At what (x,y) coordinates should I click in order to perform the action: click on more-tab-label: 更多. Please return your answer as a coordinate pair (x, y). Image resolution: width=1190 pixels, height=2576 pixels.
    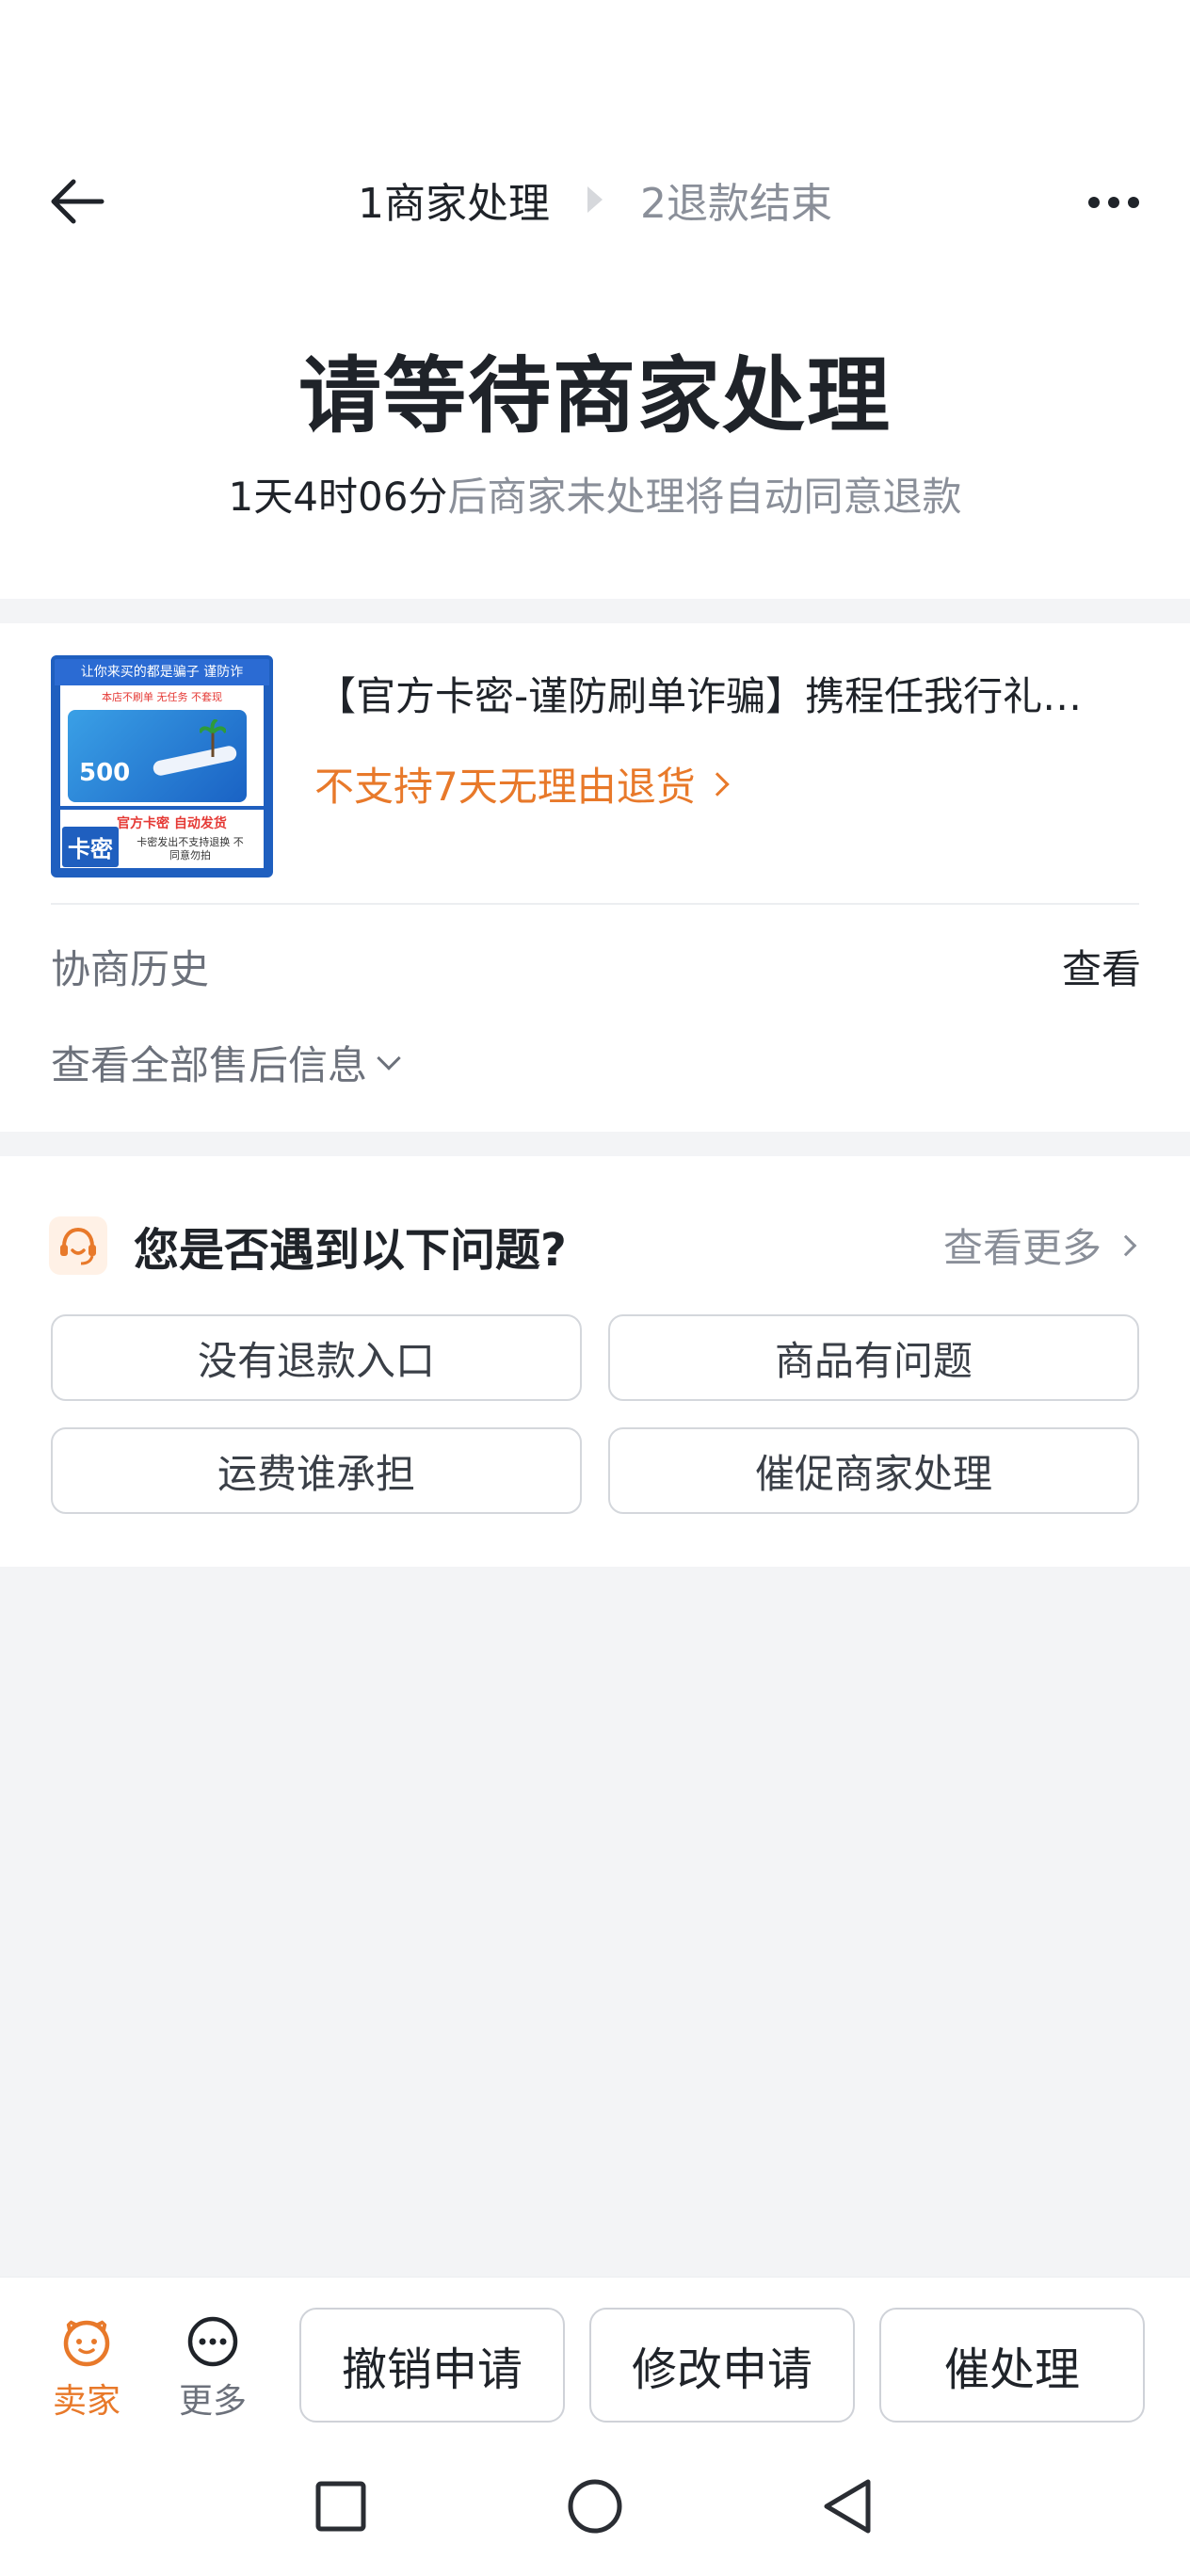
    Looking at the image, I should click on (212, 2401).